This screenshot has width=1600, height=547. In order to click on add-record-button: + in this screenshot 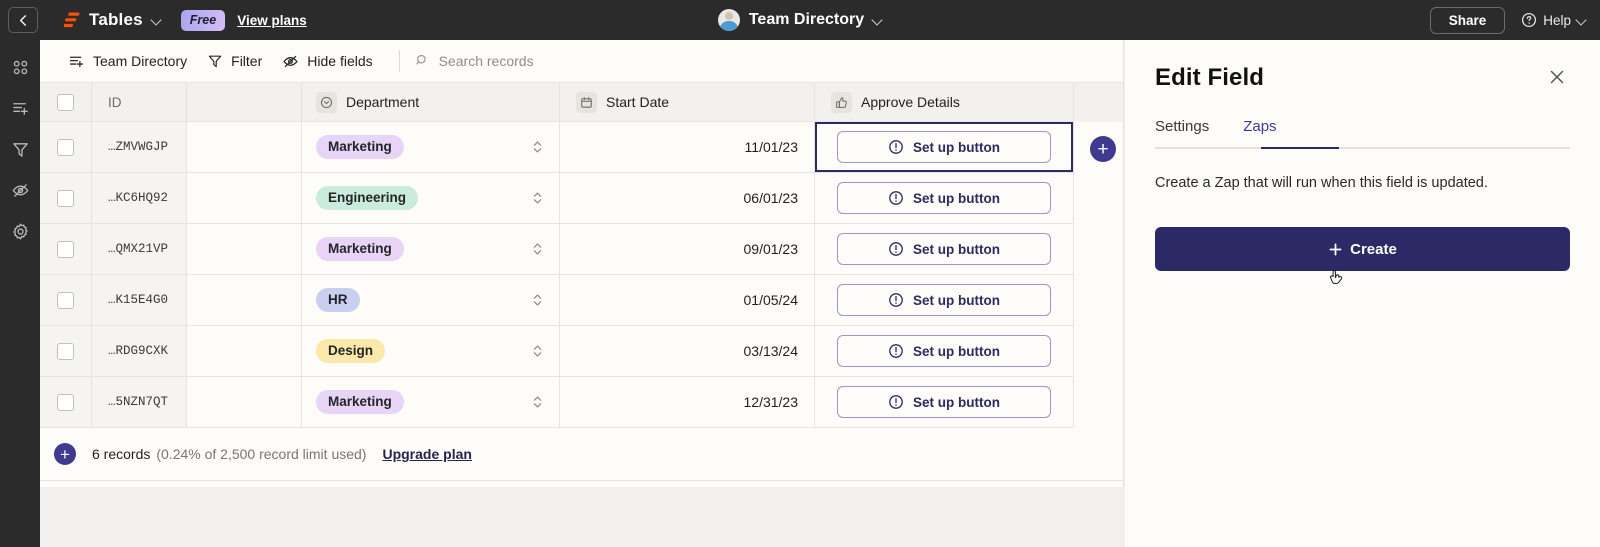, I will do `click(65, 454)`.